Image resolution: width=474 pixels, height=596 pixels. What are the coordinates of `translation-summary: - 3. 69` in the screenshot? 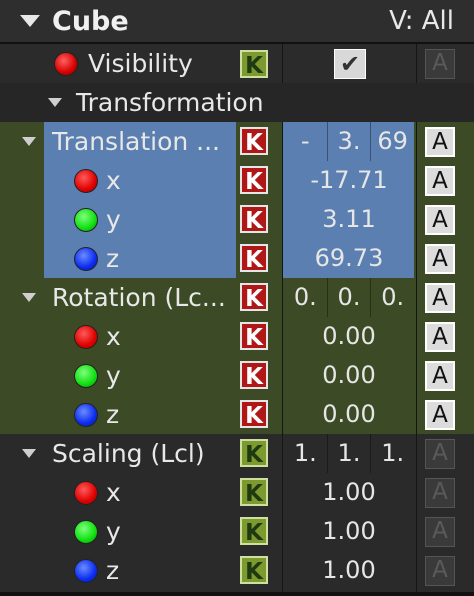 It's located at (349, 141).